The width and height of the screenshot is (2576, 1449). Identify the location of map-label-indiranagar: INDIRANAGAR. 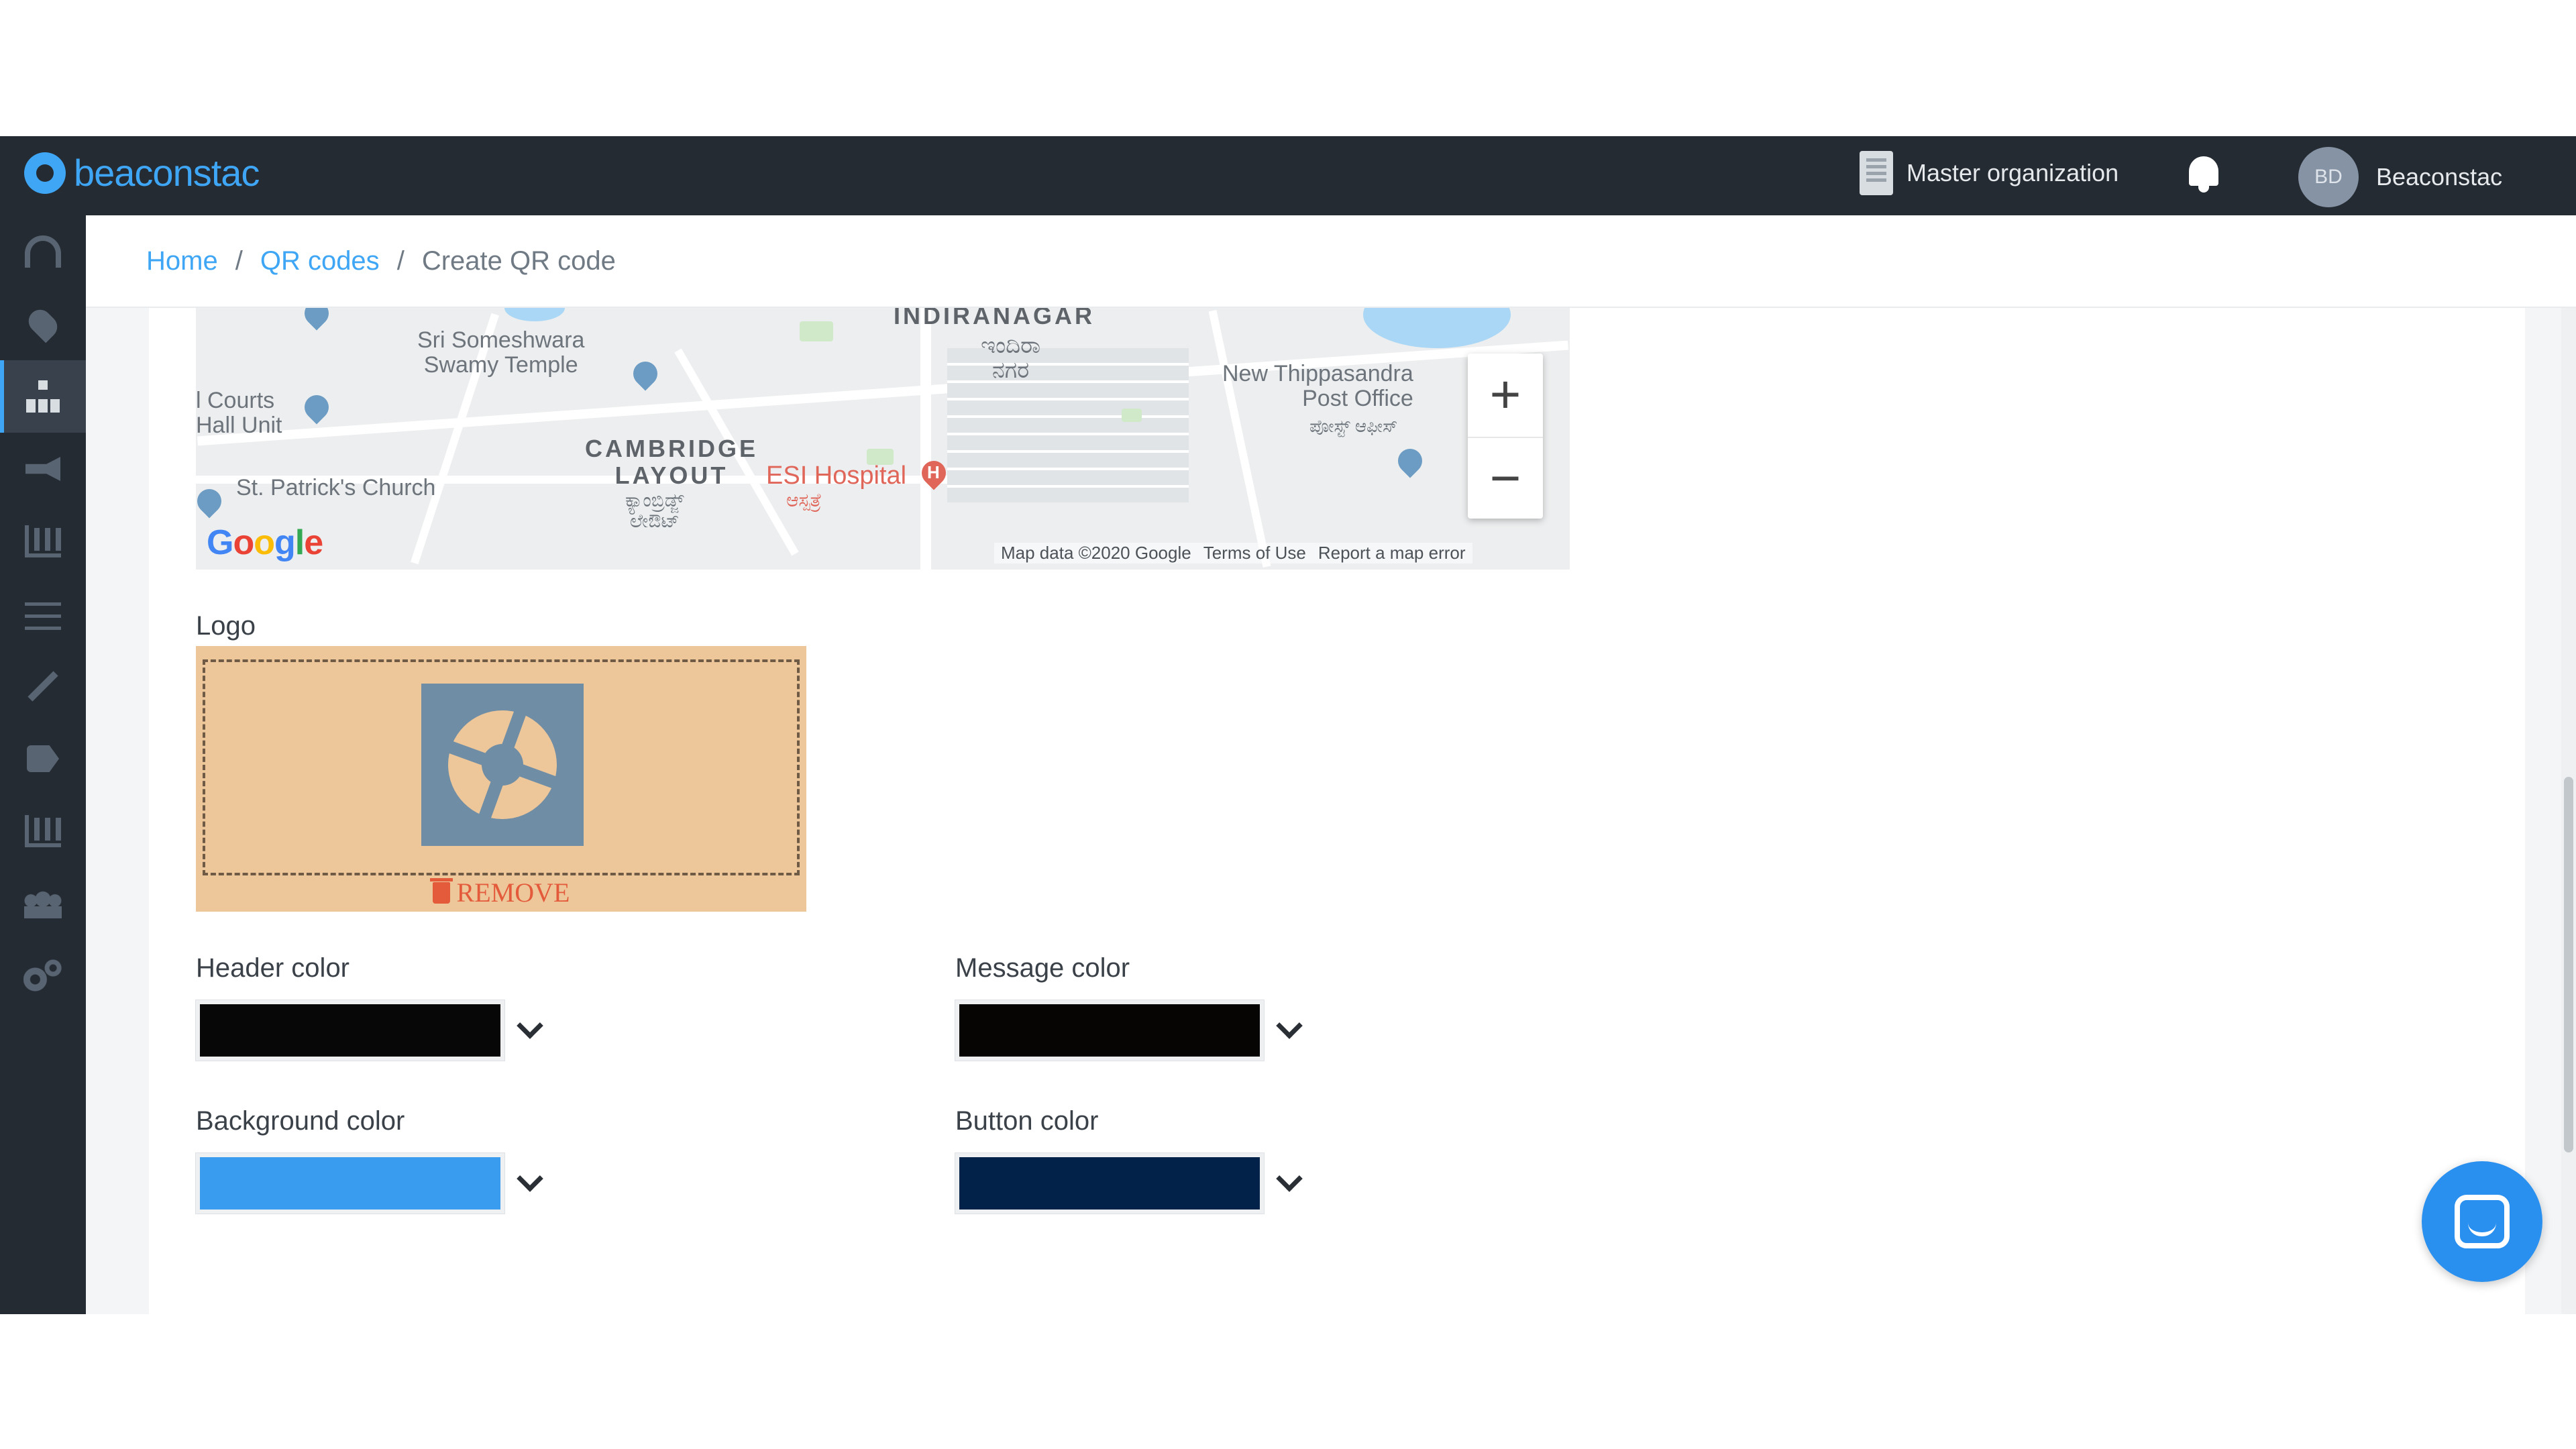
(994, 318).